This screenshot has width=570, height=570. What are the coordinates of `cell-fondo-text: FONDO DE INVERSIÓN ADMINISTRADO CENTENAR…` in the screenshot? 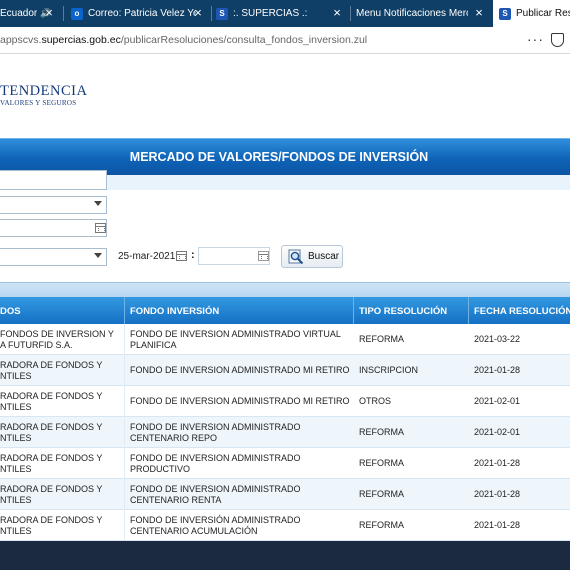 It's located at (215, 525).